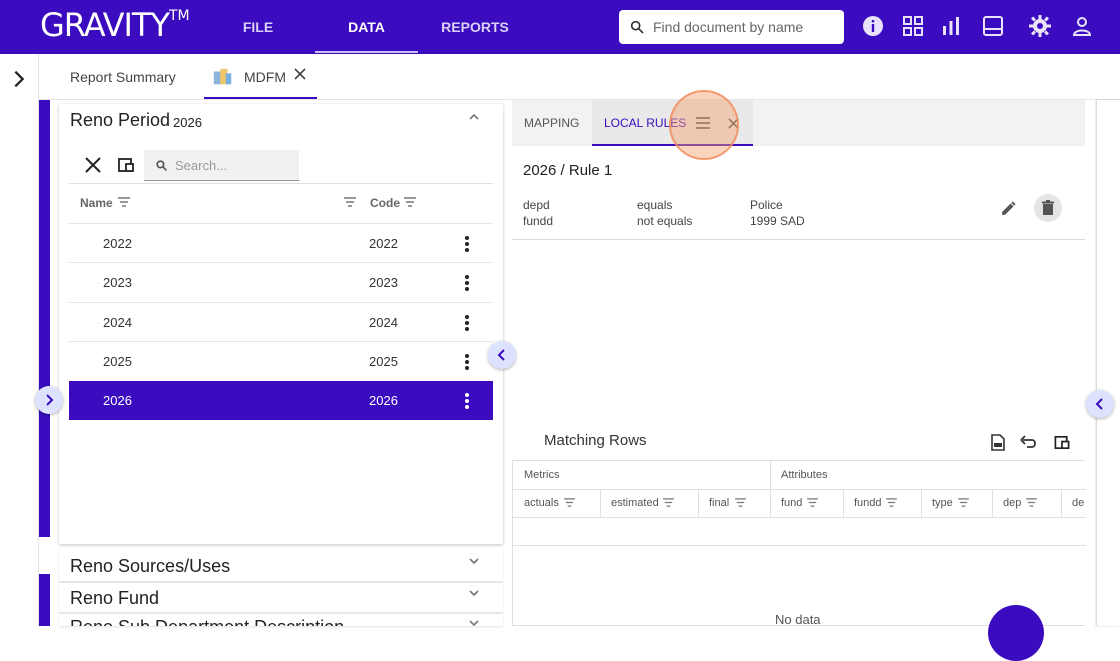 The image size is (1120, 661). What do you see at coordinates (1029, 442) in the screenshot?
I see `undo-icon` at bounding box center [1029, 442].